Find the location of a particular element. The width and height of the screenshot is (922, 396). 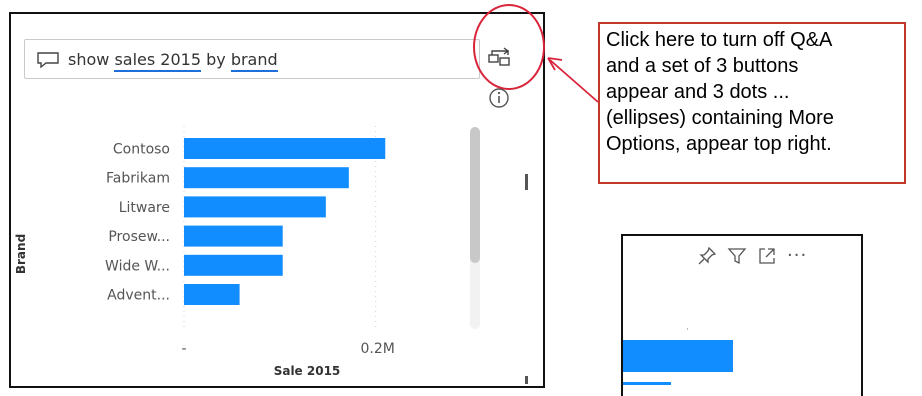

visual-header-toolbar: ··· is located at coordinates (752, 256).